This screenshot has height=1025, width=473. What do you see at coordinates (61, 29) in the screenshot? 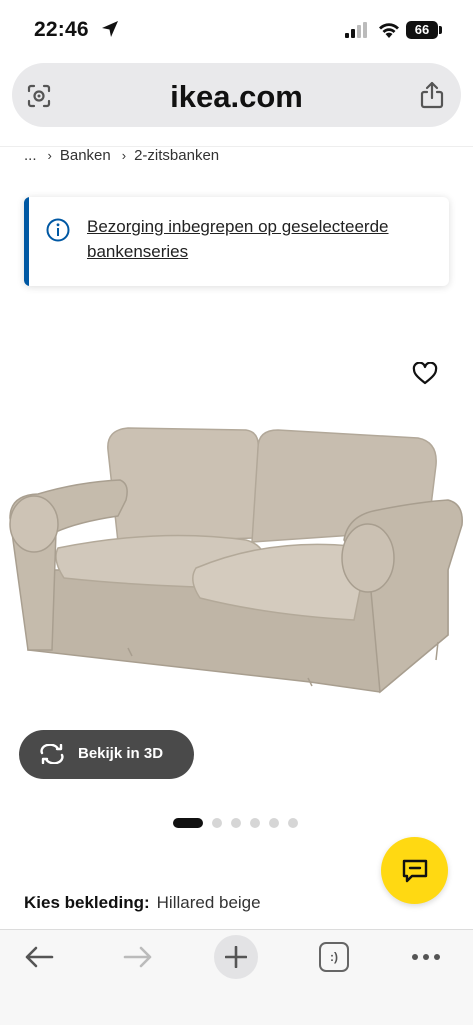
I see `clock: 22:46` at bounding box center [61, 29].